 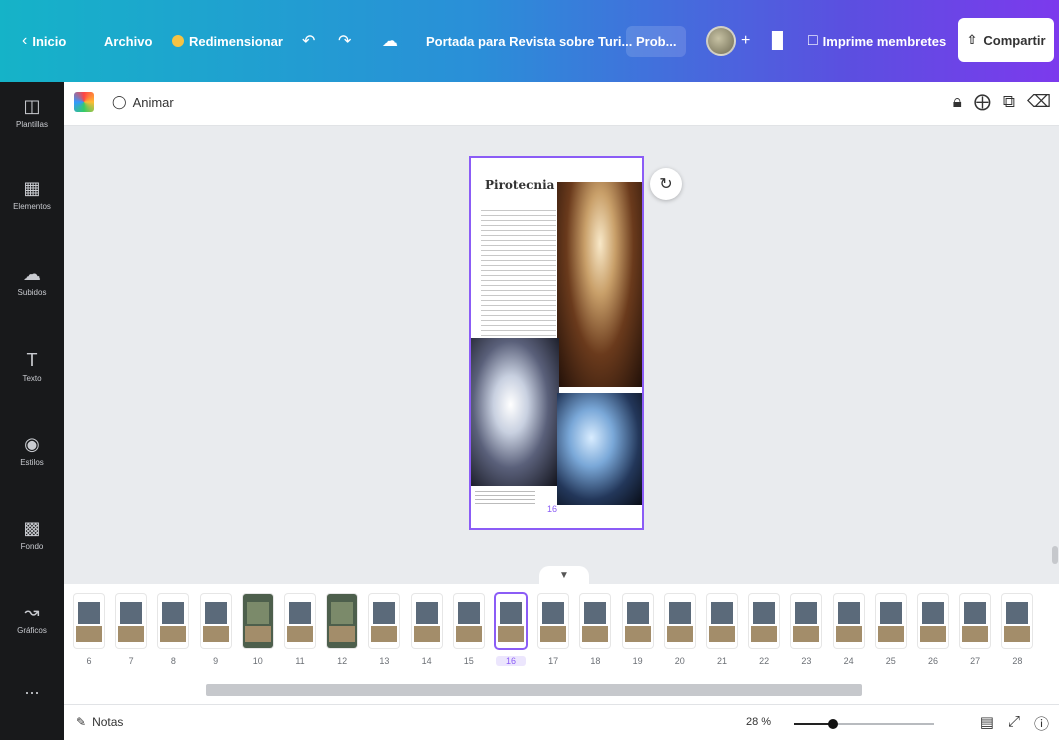 I want to click on fireworks-photo, so click(x=599, y=284).